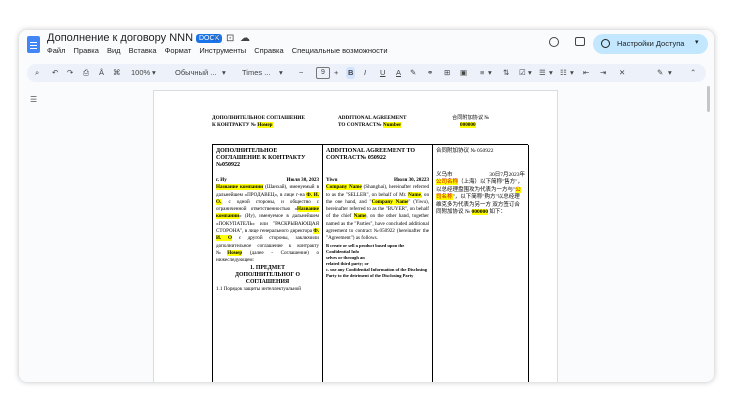 Image resolution: width=732 pixels, height=412 pixels. Describe the element at coordinates (245, 38) in the screenshot. I see `cloud-status-icon: ☁` at that location.